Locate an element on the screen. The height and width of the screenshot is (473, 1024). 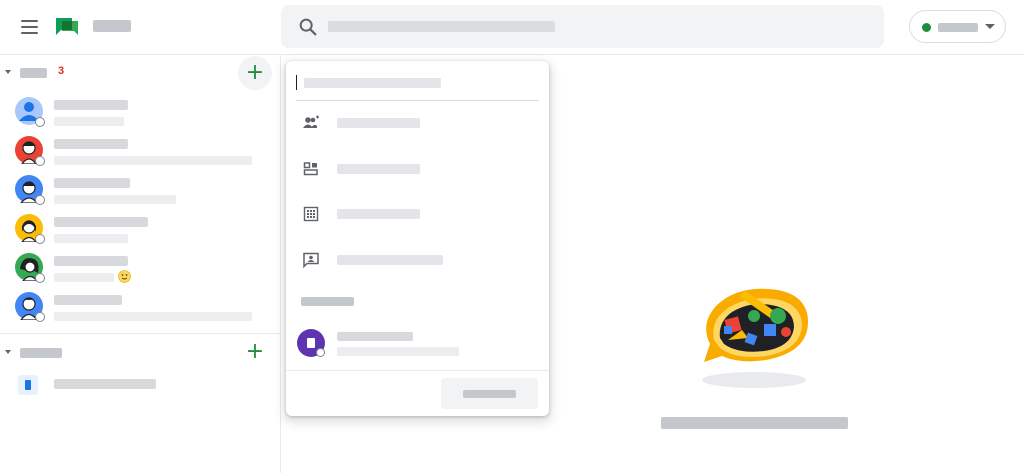
room-list-item is located at coordinates (140, 387).